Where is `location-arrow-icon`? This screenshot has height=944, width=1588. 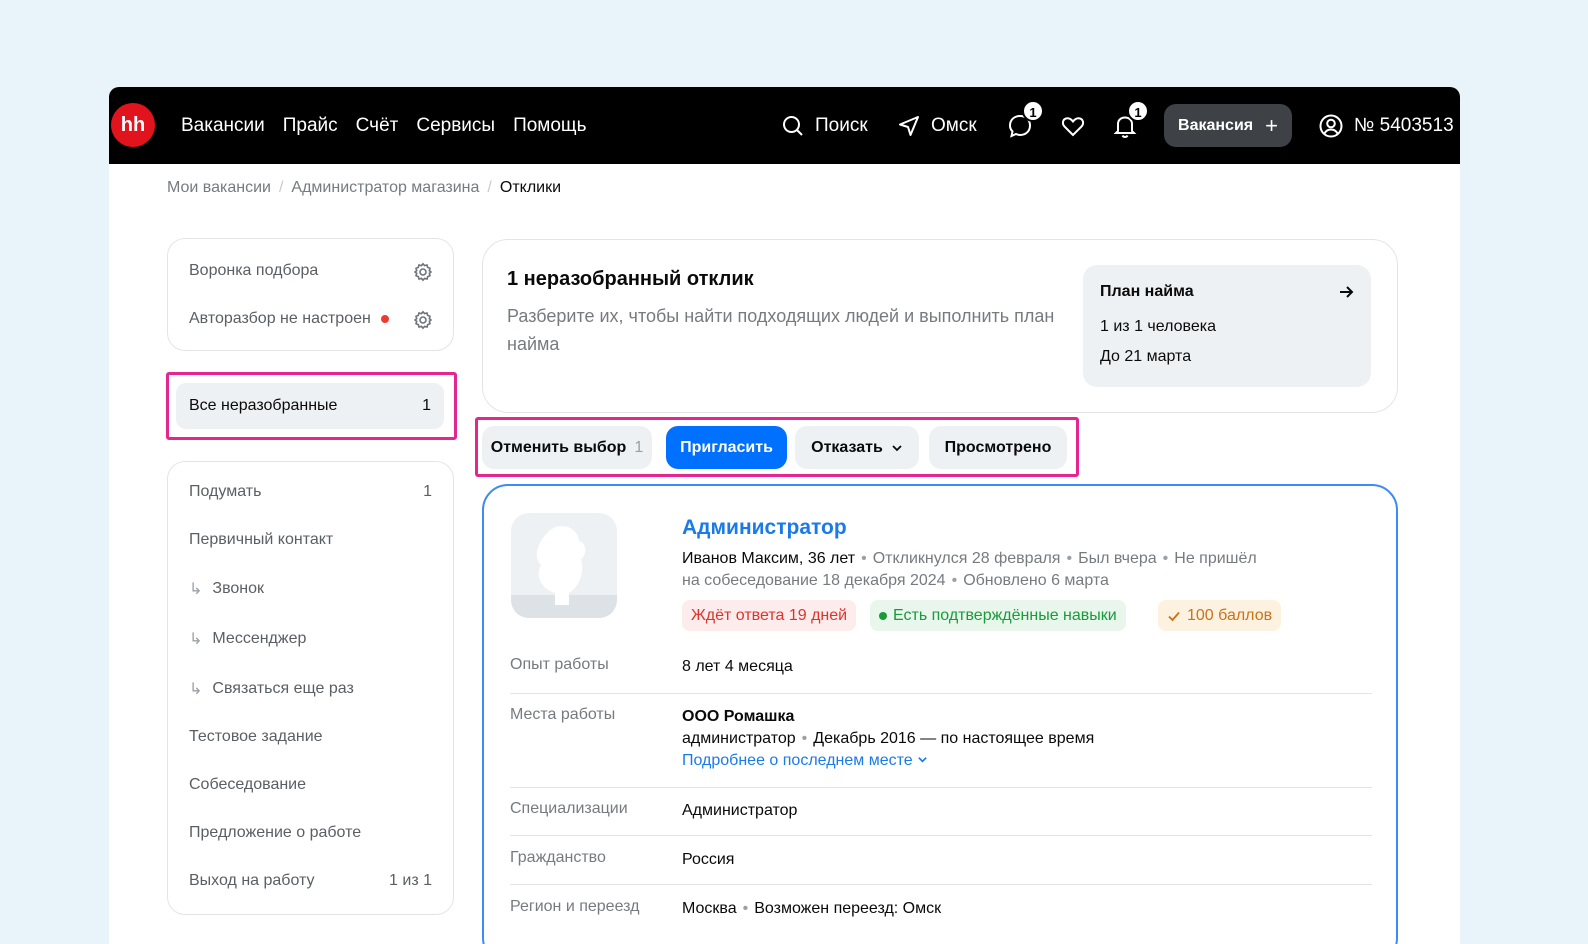
location-arrow-icon is located at coordinates (909, 125).